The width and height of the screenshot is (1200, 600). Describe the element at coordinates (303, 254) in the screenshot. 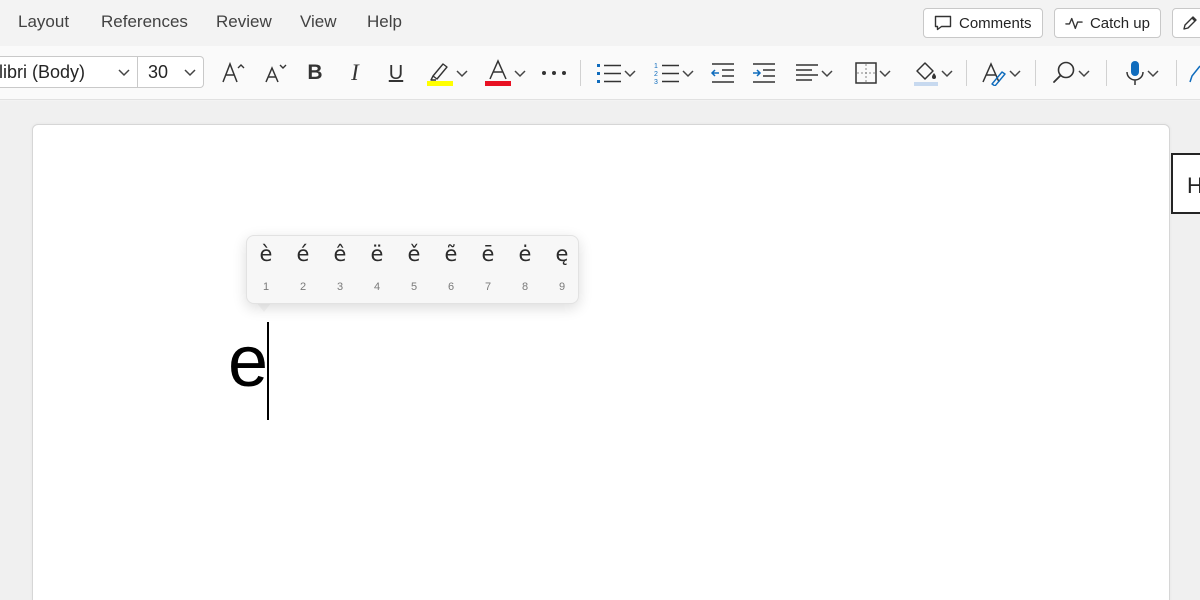

I see `accent-char: é` at that location.